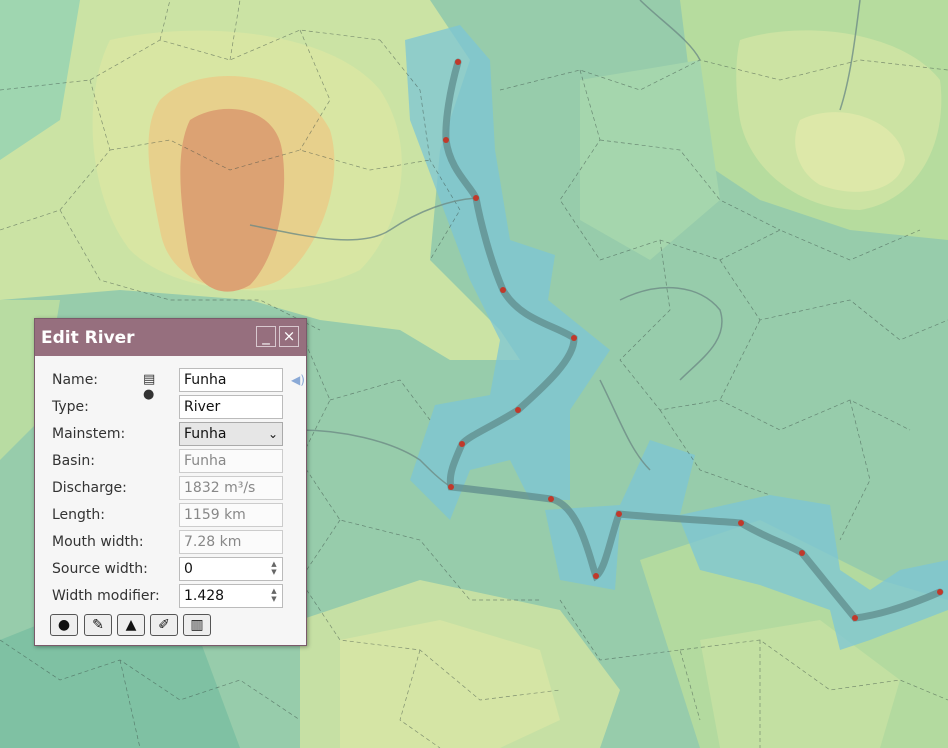 This screenshot has width=948, height=748. Describe the element at coordinates (231, 488) in the screenshot. I see `discharge-field: 1832 m³/s` at that location.